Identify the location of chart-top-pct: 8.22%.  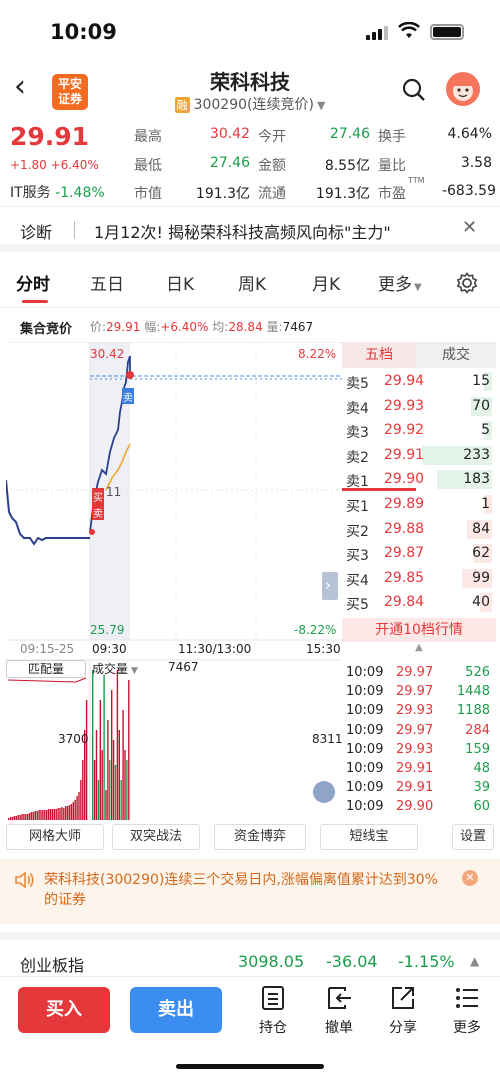
(317, 354).